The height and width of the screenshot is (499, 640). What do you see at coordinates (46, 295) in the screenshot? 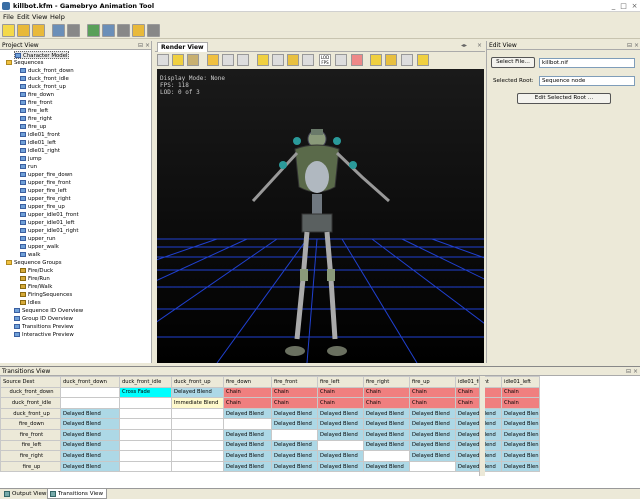
I see `tree-item: FiringSequences` at bounding box center [46, 295].